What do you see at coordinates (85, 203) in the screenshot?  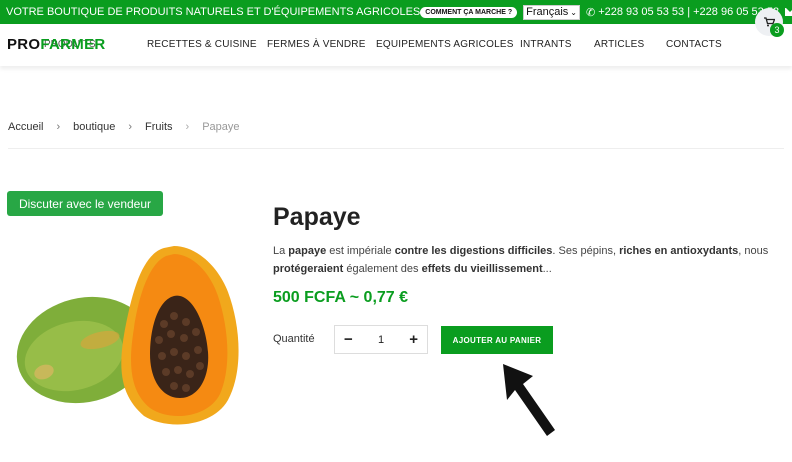 I see `chat-with-seller-button: Discuter avec le vendeur` at bounding box center [85, 203].